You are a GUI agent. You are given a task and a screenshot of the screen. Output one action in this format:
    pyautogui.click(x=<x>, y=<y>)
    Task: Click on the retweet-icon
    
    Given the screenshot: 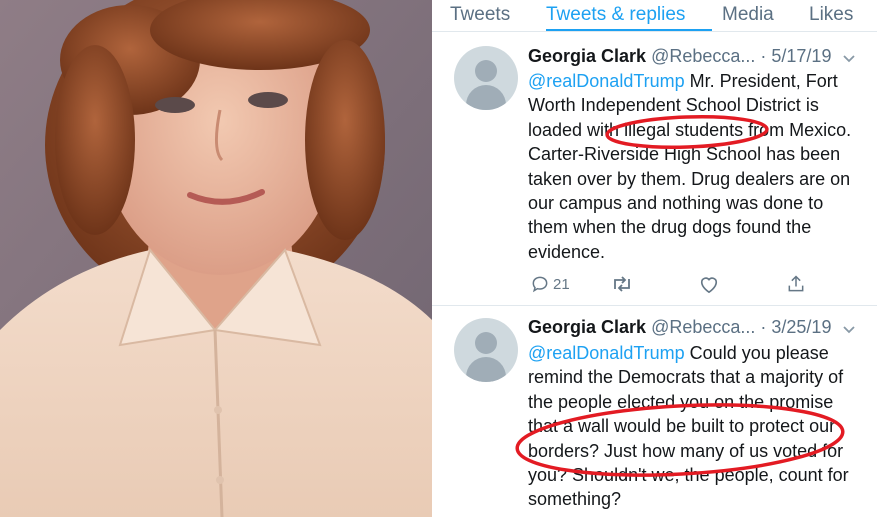 What is the action you would take?
    pyautogui.click(x=622, y=284)
    